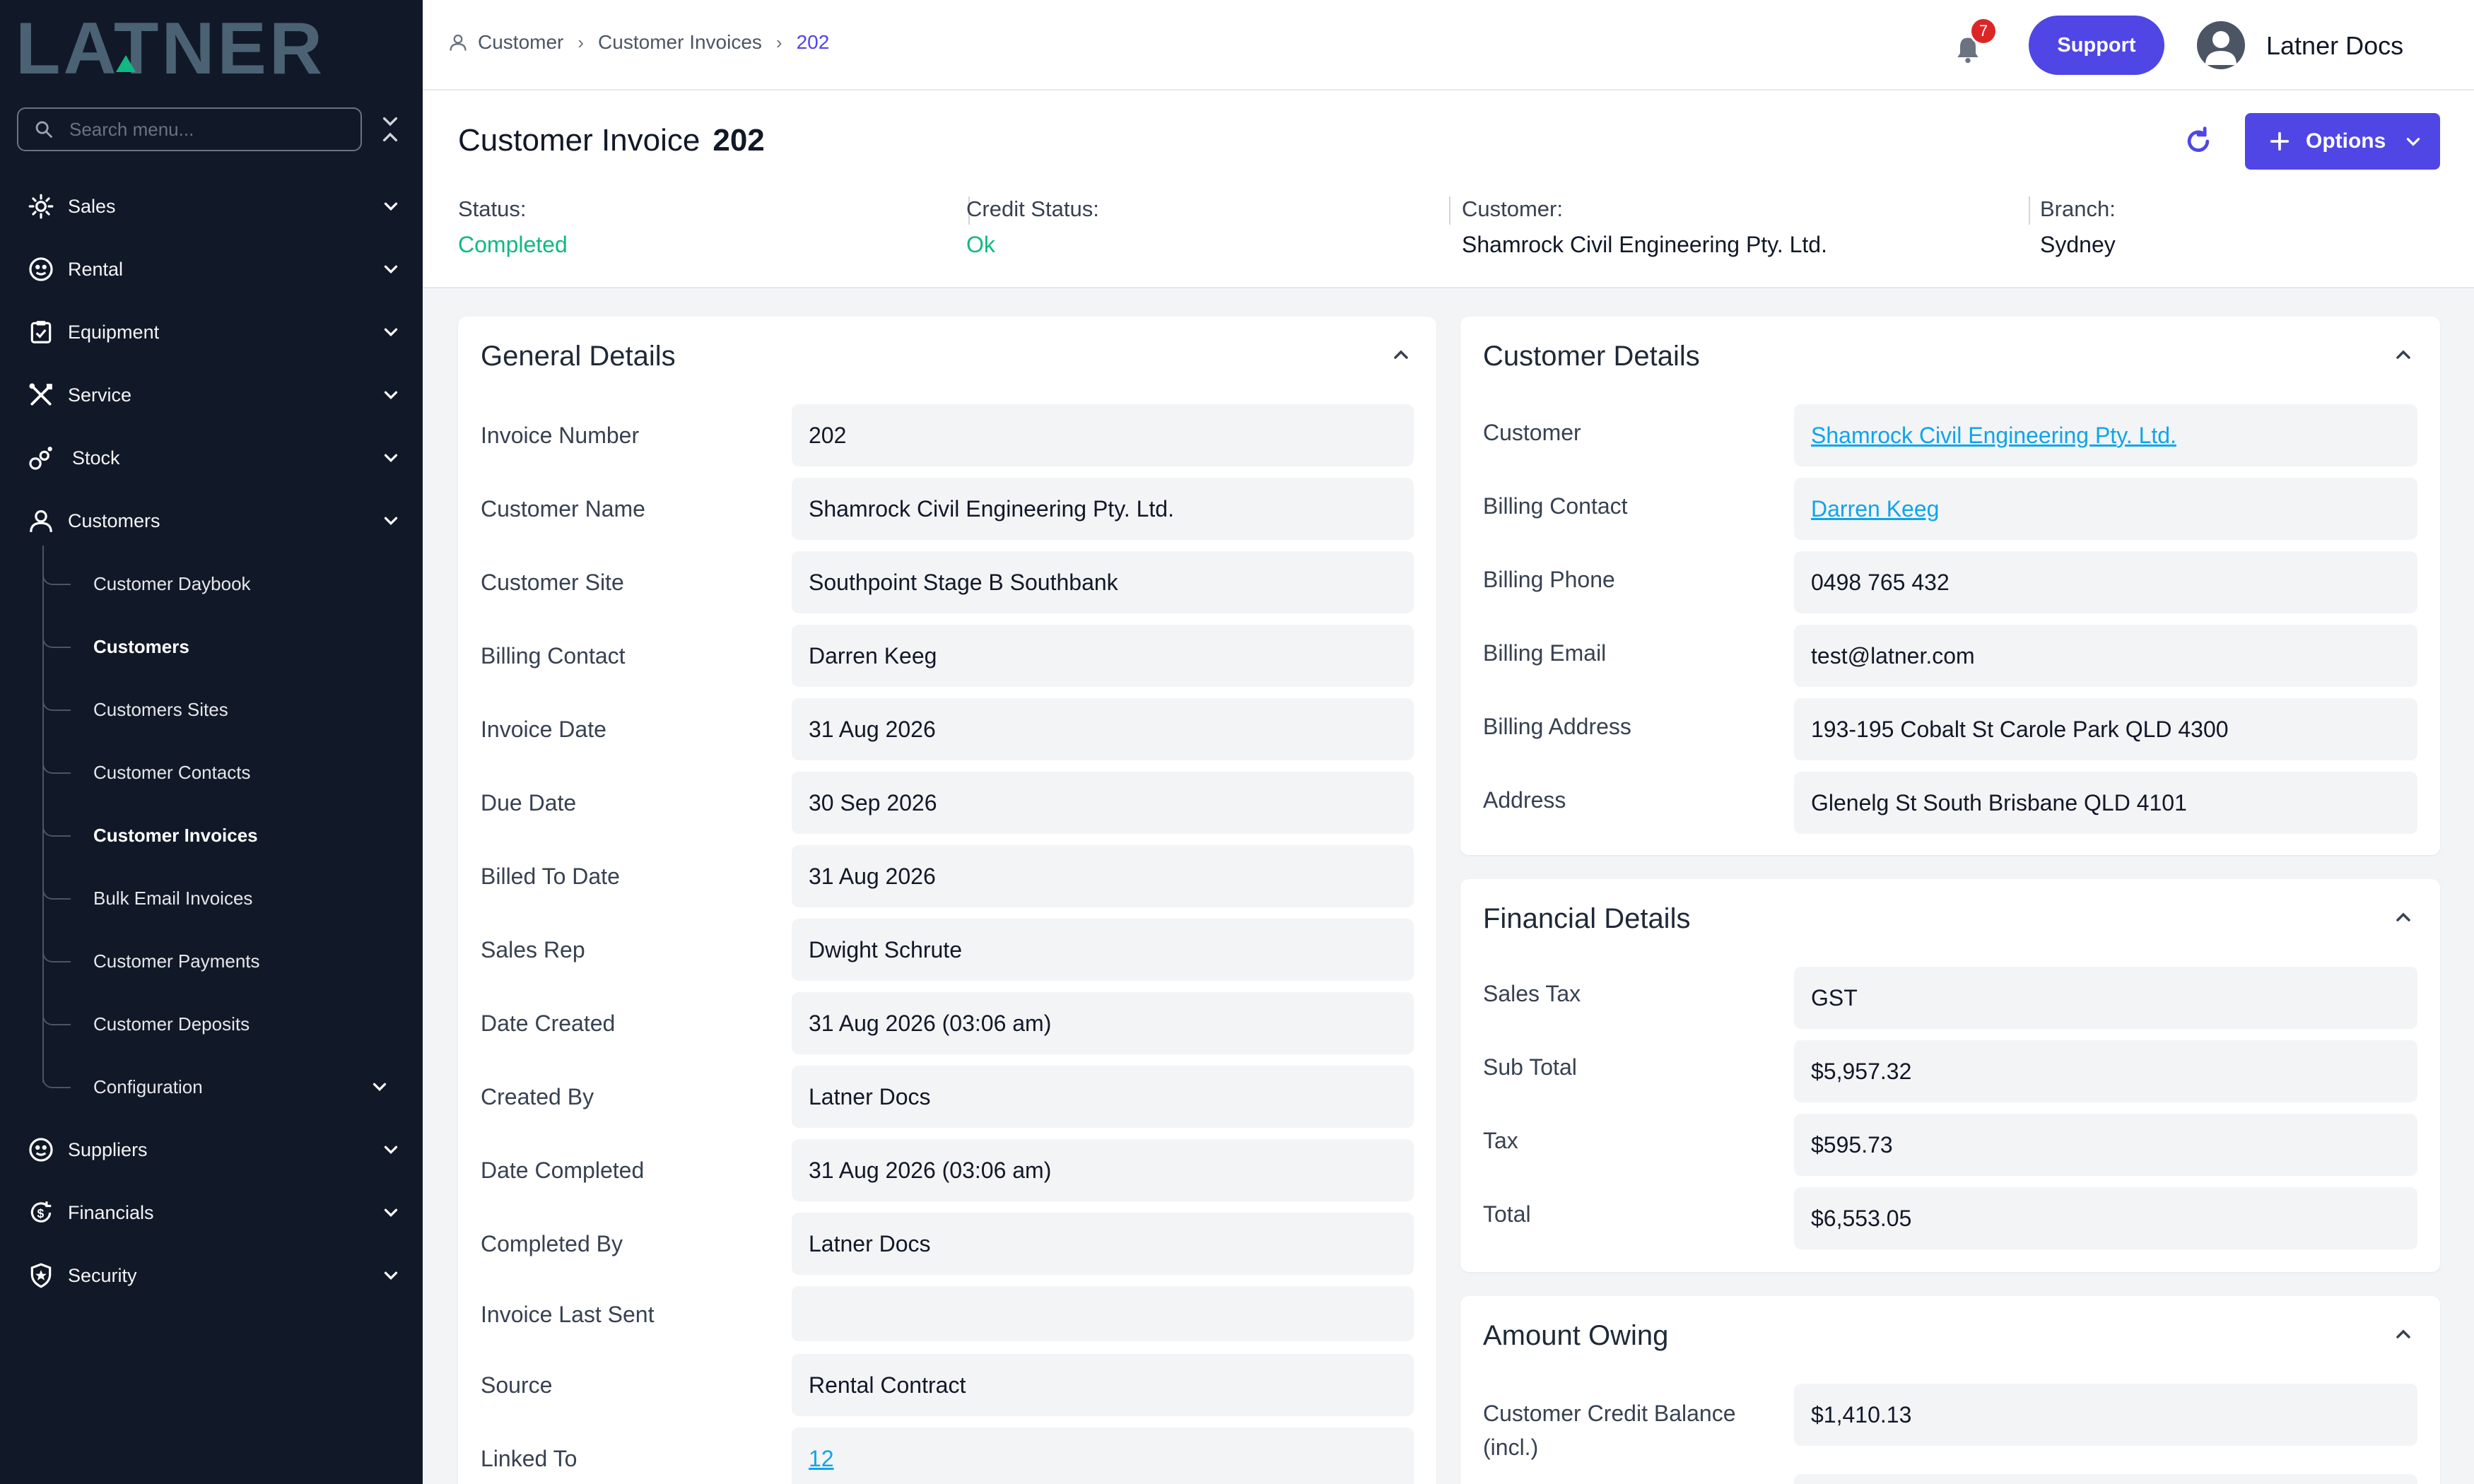 This screenshot has width=2474, height=1484. I want to click on card-title: Financial Details, so click(1587, 918).